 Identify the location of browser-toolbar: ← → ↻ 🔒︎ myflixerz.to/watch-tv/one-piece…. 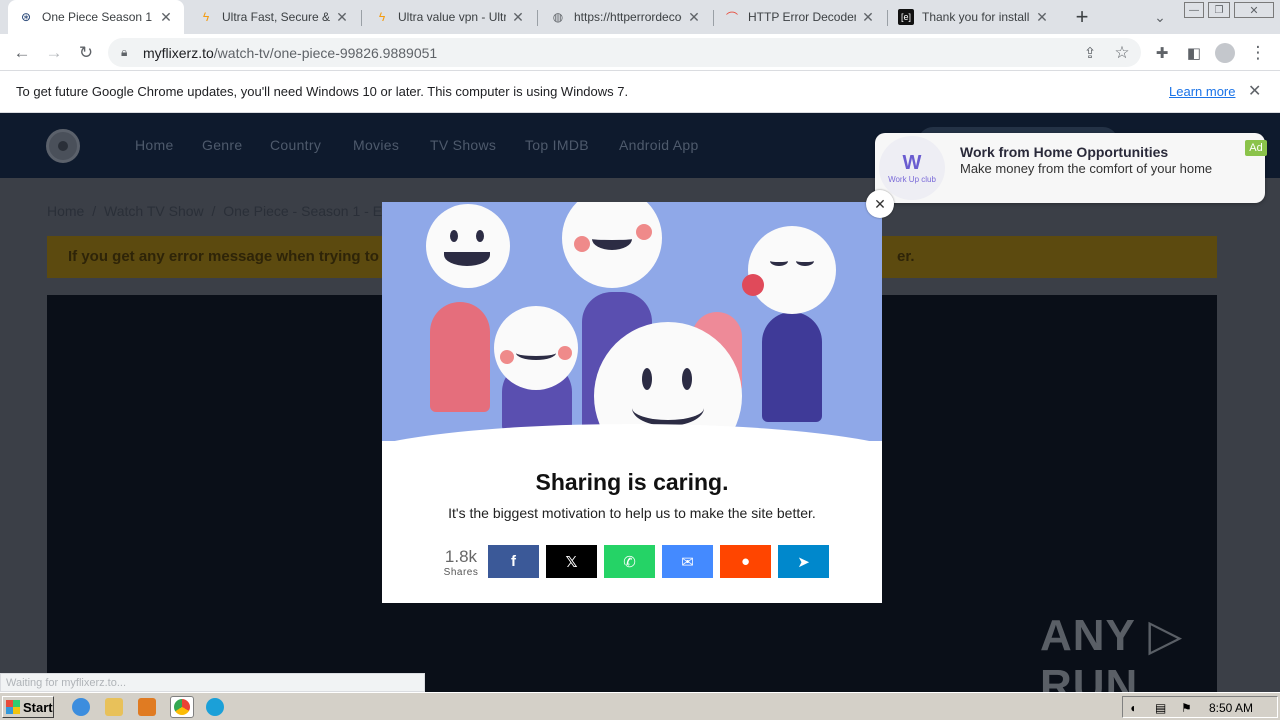
(640, 52).